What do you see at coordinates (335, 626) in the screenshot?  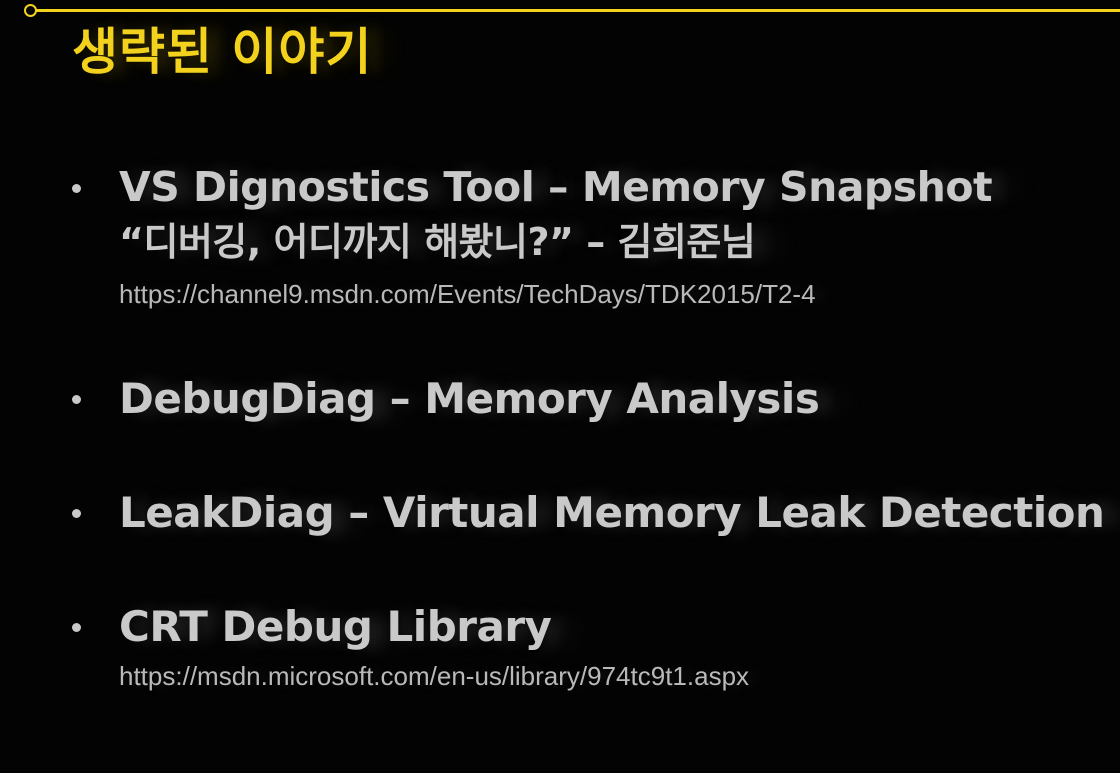 I see `bullet-text: CRT Debug Library` at bounding box center [335, 626].